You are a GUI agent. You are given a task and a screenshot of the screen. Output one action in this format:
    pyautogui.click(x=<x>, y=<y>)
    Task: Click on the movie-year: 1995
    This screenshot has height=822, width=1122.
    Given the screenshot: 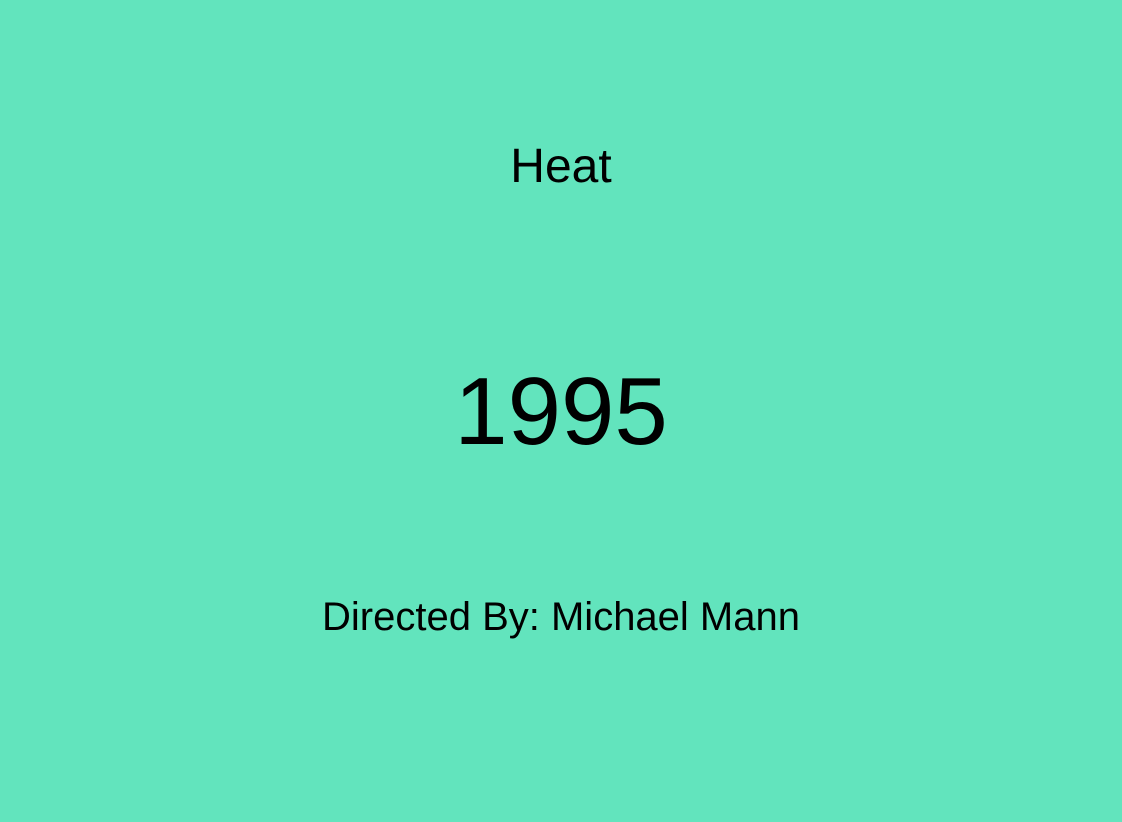 What is the action you would take?
    pyautogui.click(x=561, y=411)
    